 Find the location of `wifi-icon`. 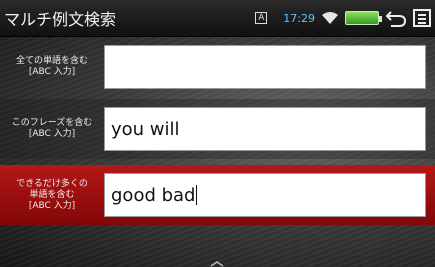

wifi-icon is located at coordinates (330, 18).